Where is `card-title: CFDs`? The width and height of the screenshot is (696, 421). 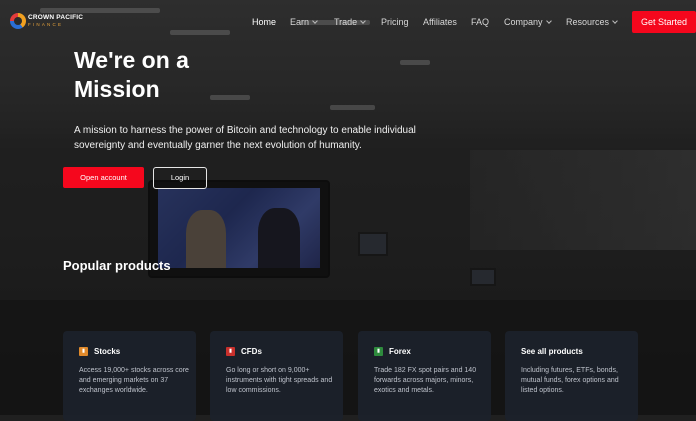 card-title: CFDs is located at coordinates (251, 351).